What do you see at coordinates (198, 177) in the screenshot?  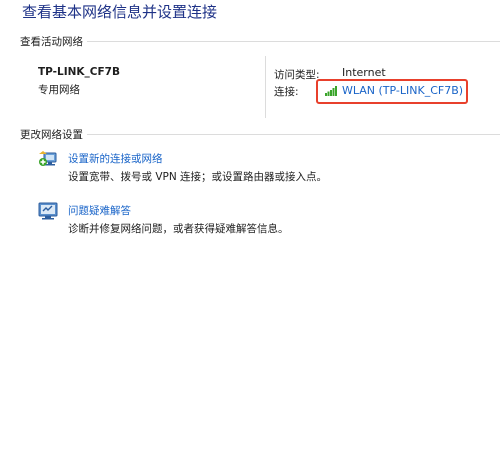 I see `setup-connection-description: 设置宽带、拨号或 VPN 连接；或设置路由器或接入点。` at bounding box center [198, 177].